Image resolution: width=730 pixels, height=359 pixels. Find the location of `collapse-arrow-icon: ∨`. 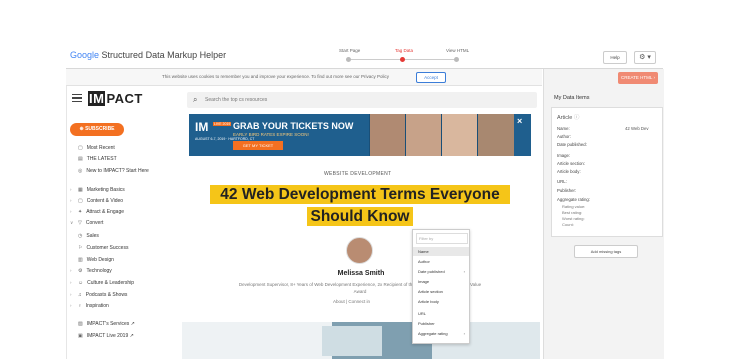

collapse-arrow-icon: ∨ is located at coordinates (71, 223).